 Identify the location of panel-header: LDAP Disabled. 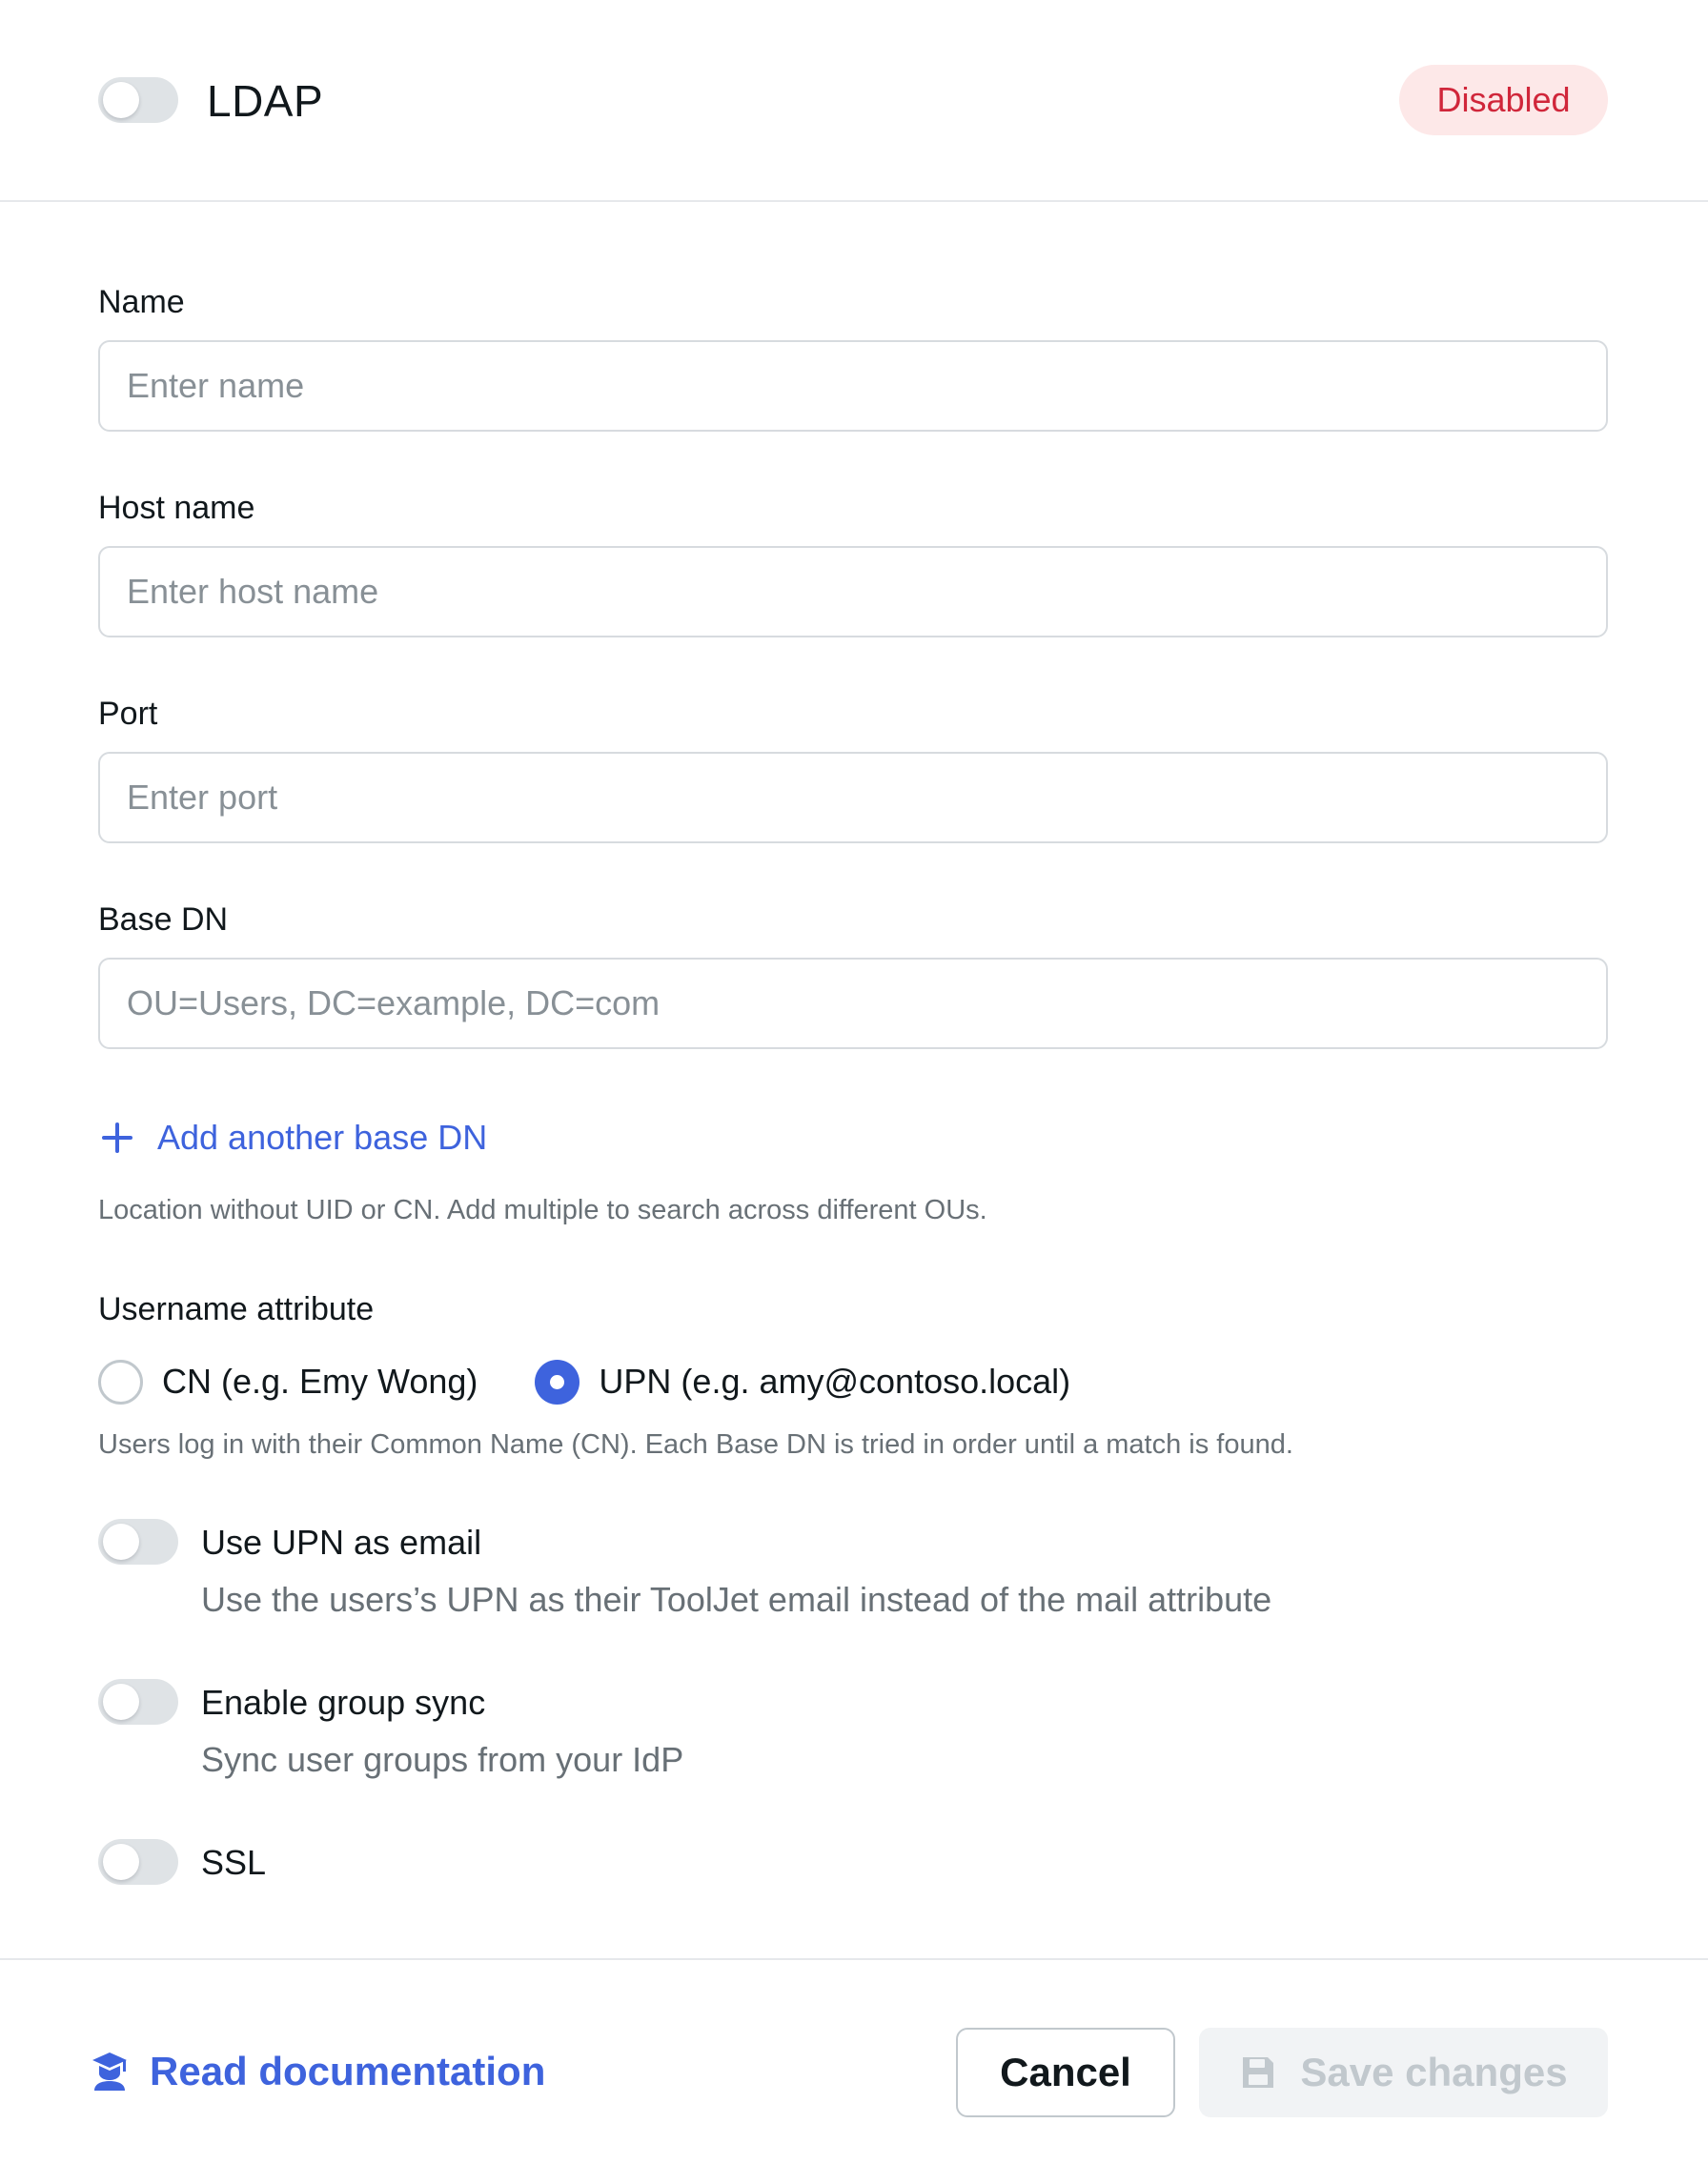
(854, 101).